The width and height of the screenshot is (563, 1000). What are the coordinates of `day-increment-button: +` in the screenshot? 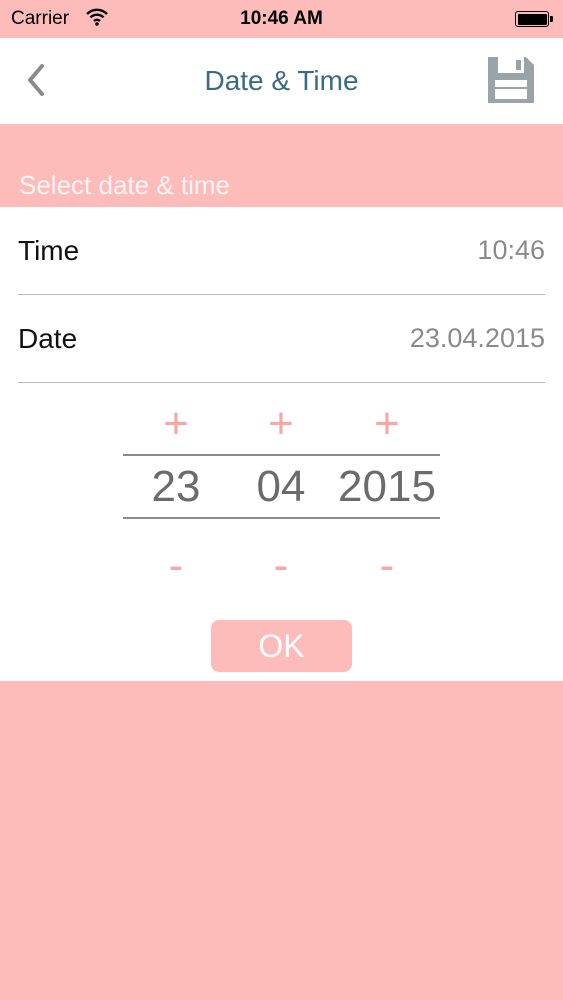 It's located at (176, 424).